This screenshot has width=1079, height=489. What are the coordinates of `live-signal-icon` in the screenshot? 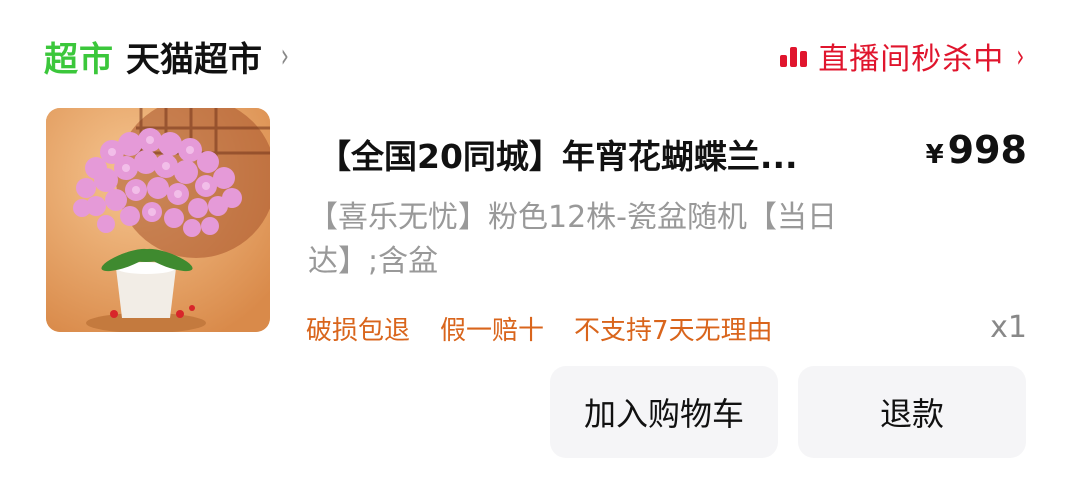 It's located at (795, 56).